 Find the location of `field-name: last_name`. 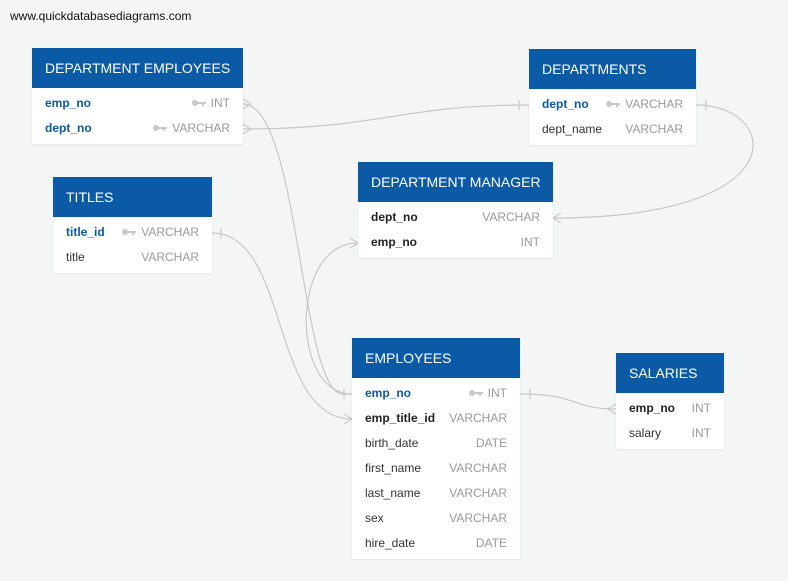

field-name: last_name is located at coordinates (393, 493).